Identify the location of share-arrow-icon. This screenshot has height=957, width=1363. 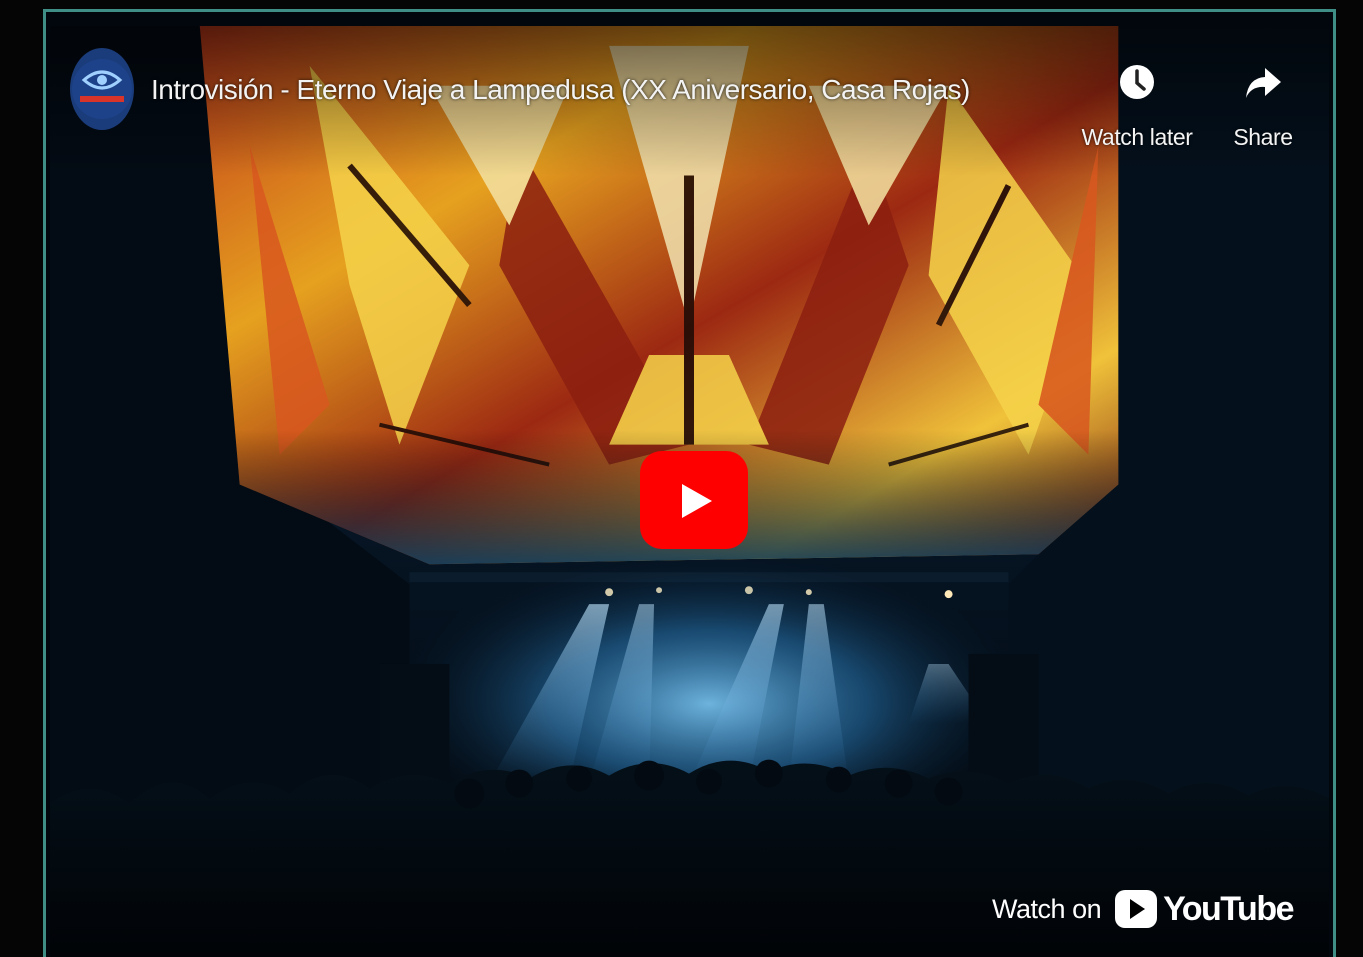
(1263, 83).